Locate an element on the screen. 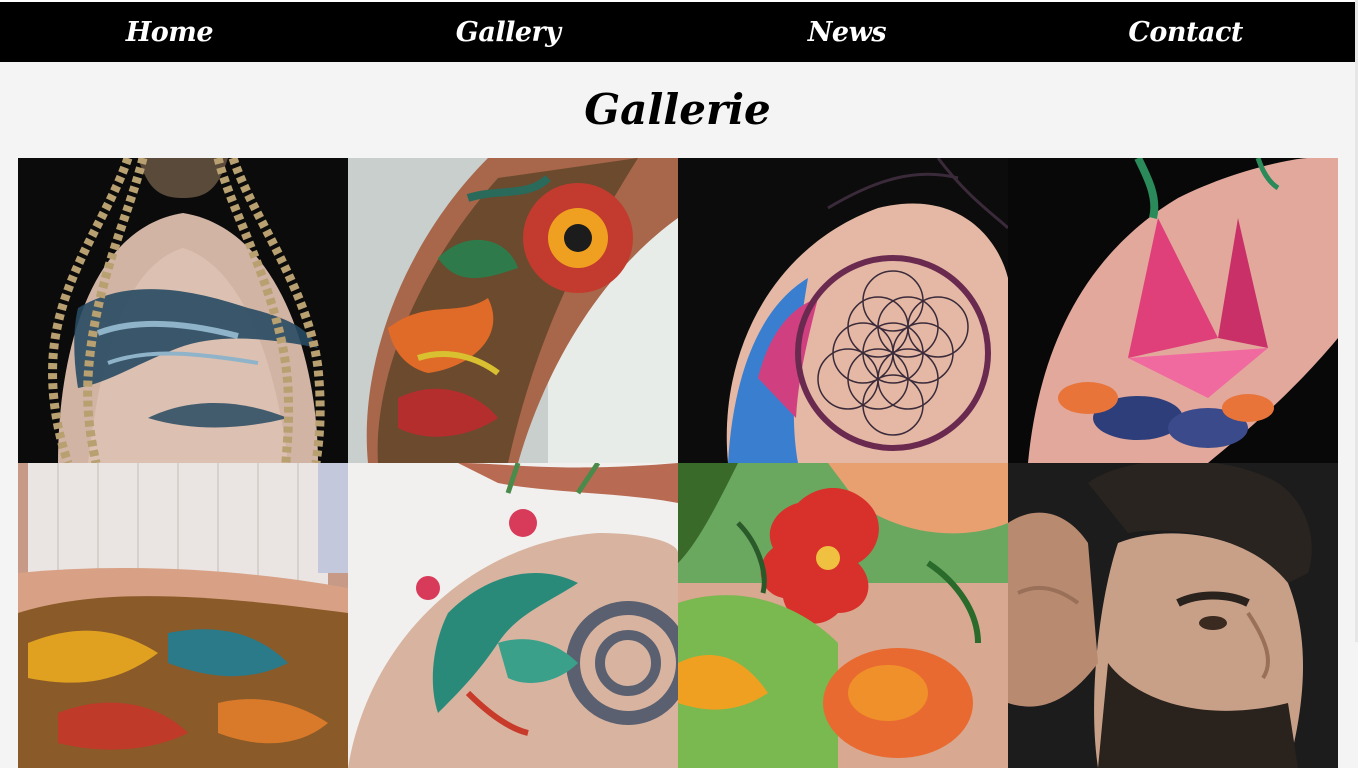 Image resolution: width=1358 pixels, height=768 pixels. tattoo-photo-back-tribal is located at coordinates (183, 310).